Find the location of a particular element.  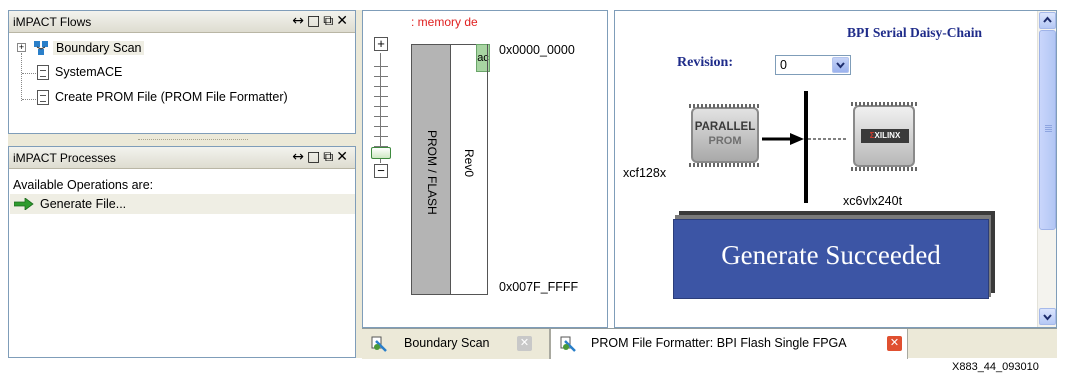

chain-connector is located at coordinates (805, 147).